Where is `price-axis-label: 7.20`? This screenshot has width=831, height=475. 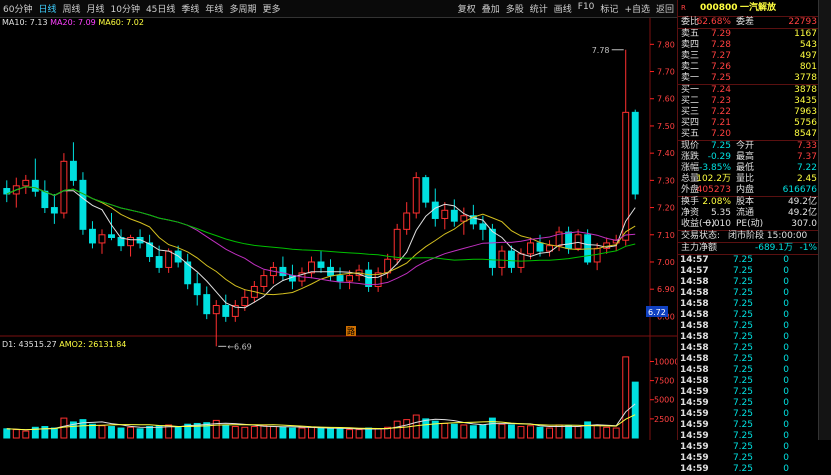 price-axis-label: 7.20 is located at coordinates (666, 208).